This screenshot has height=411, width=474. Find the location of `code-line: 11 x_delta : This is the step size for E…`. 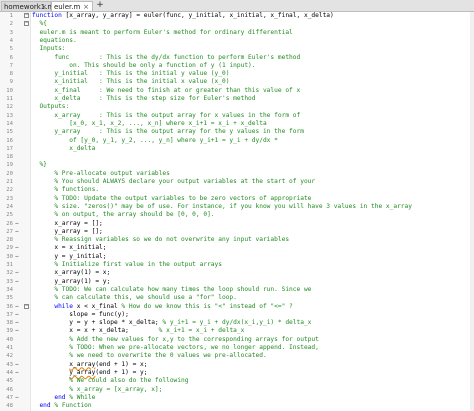

code-line: 11 x_delta : This is the step size for E… is located at coordinates (237, 99).